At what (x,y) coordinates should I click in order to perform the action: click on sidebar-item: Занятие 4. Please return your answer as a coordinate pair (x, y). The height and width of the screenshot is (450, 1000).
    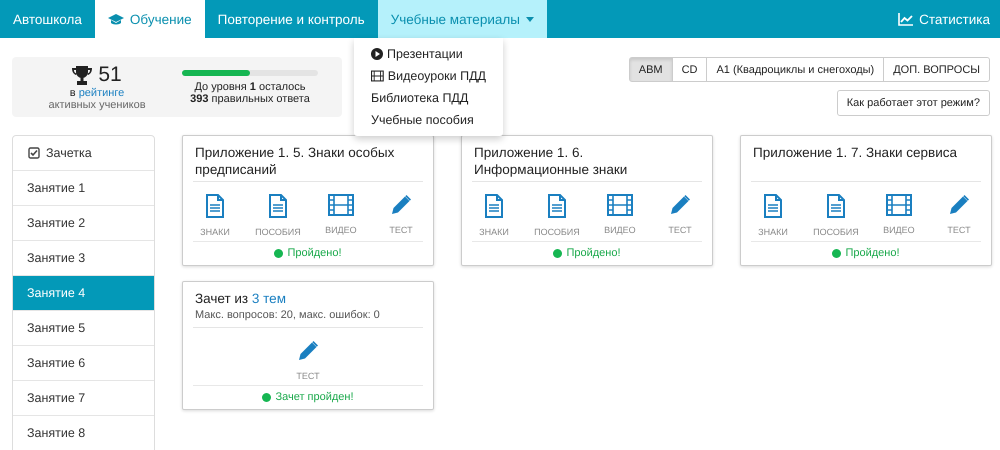
    Looking at the image, I should click on (83, 292).